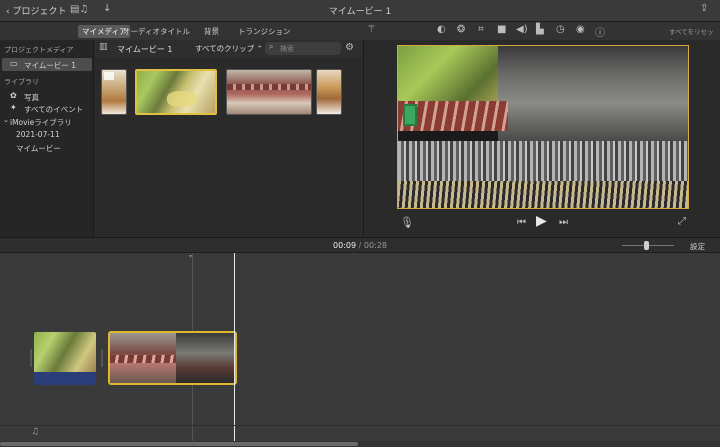 The height and width of the screenshot is (447, 720). What do you see at coordinates (360, 425) in the screenshot?
I see `music-track-divider` at bounding box center [360, 425].